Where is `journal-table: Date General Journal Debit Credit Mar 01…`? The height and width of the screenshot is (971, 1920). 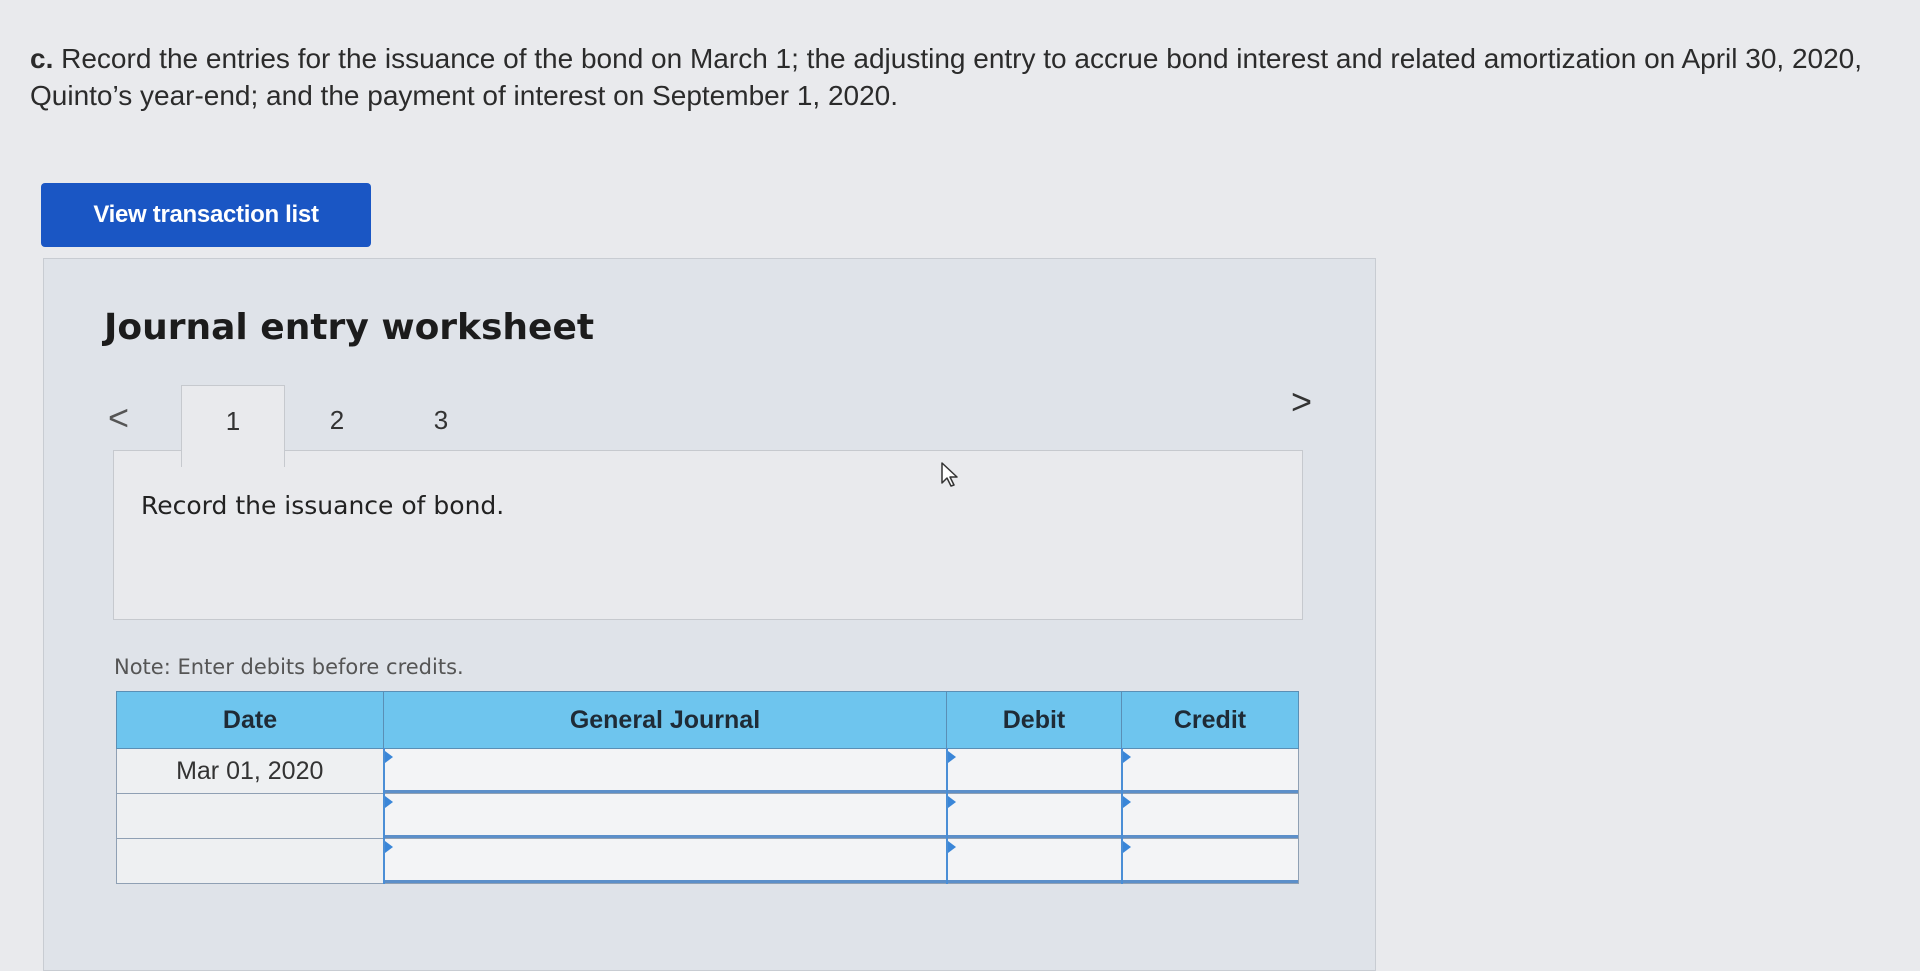
journal-table: Date General Journal Debit Credit Mar 01… is located at coordinates (707, 787).